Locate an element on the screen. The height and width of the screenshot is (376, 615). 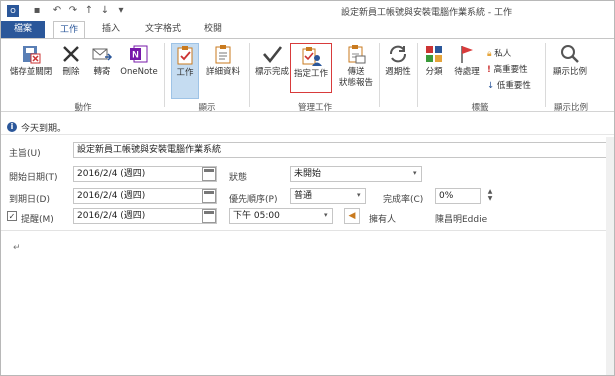
categorize-icon is located at coordinates (434, 54).